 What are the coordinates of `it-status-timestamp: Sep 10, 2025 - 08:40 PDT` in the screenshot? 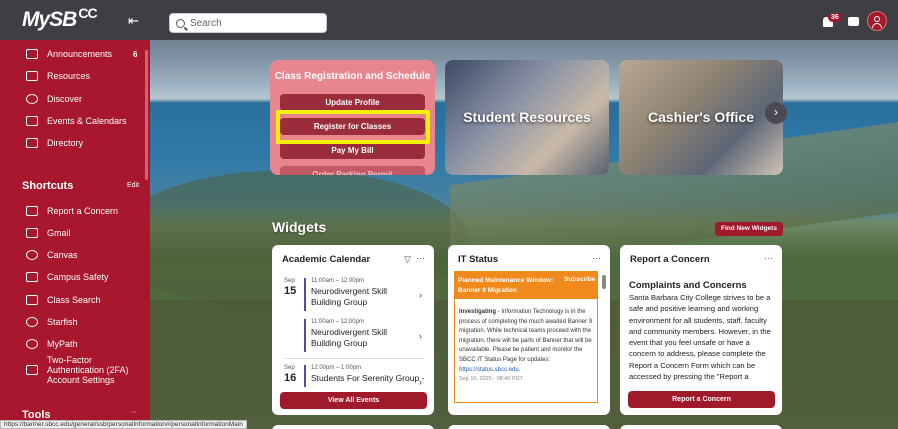 It's located at (491, 379).